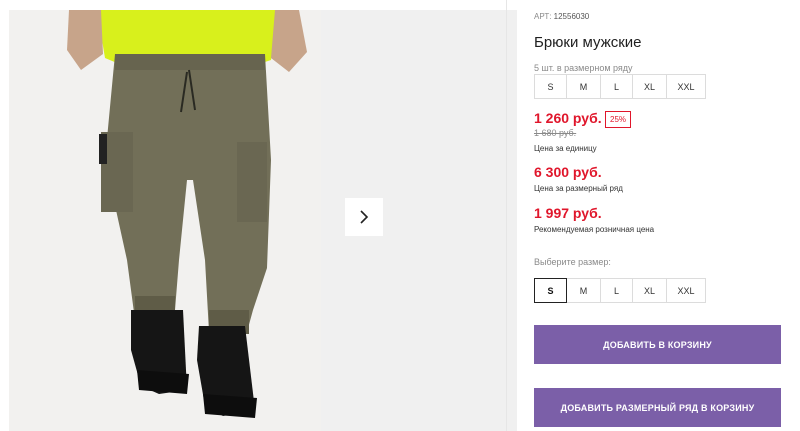  I want to click on add-to-cart-button: ДОБАВИТЬ В КОРЗИНУ, so click(657, 344).